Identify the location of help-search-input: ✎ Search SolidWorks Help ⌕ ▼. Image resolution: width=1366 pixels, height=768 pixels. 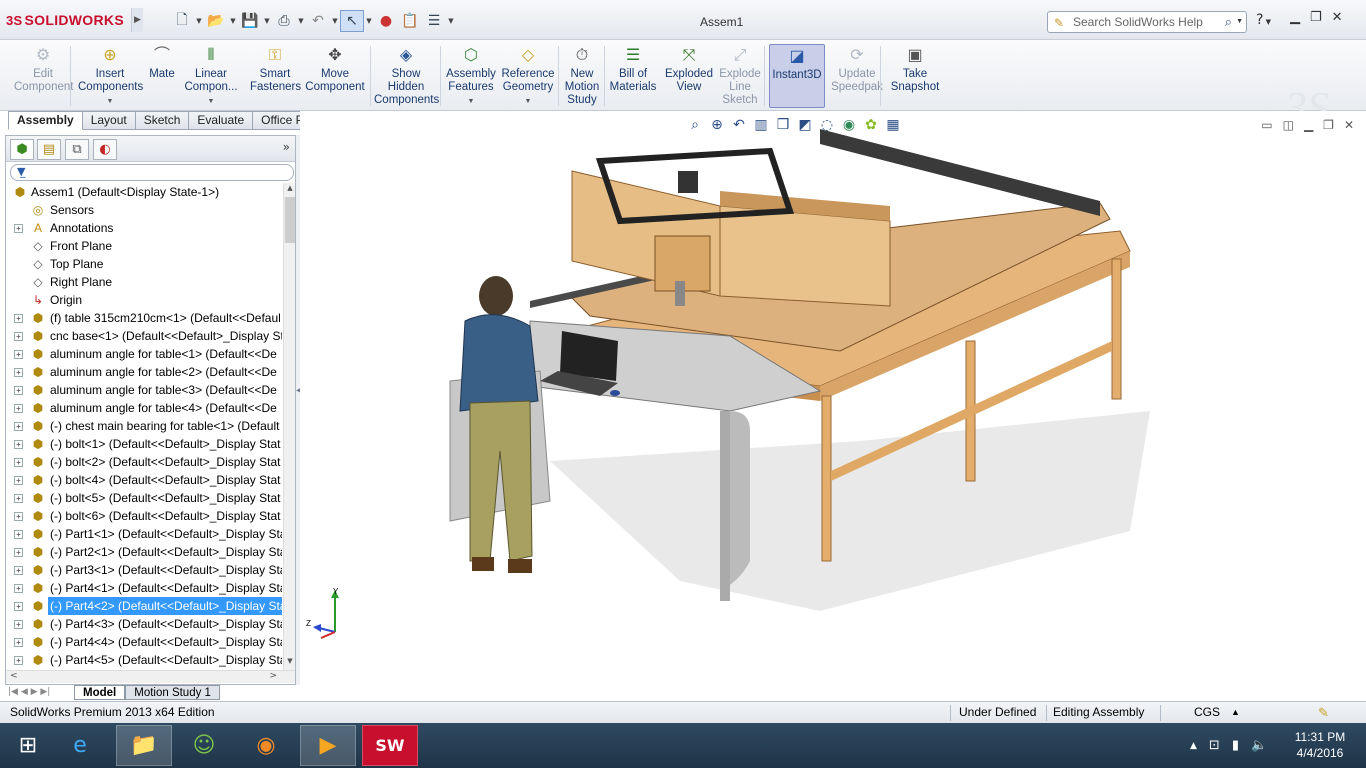
(1147, 22).